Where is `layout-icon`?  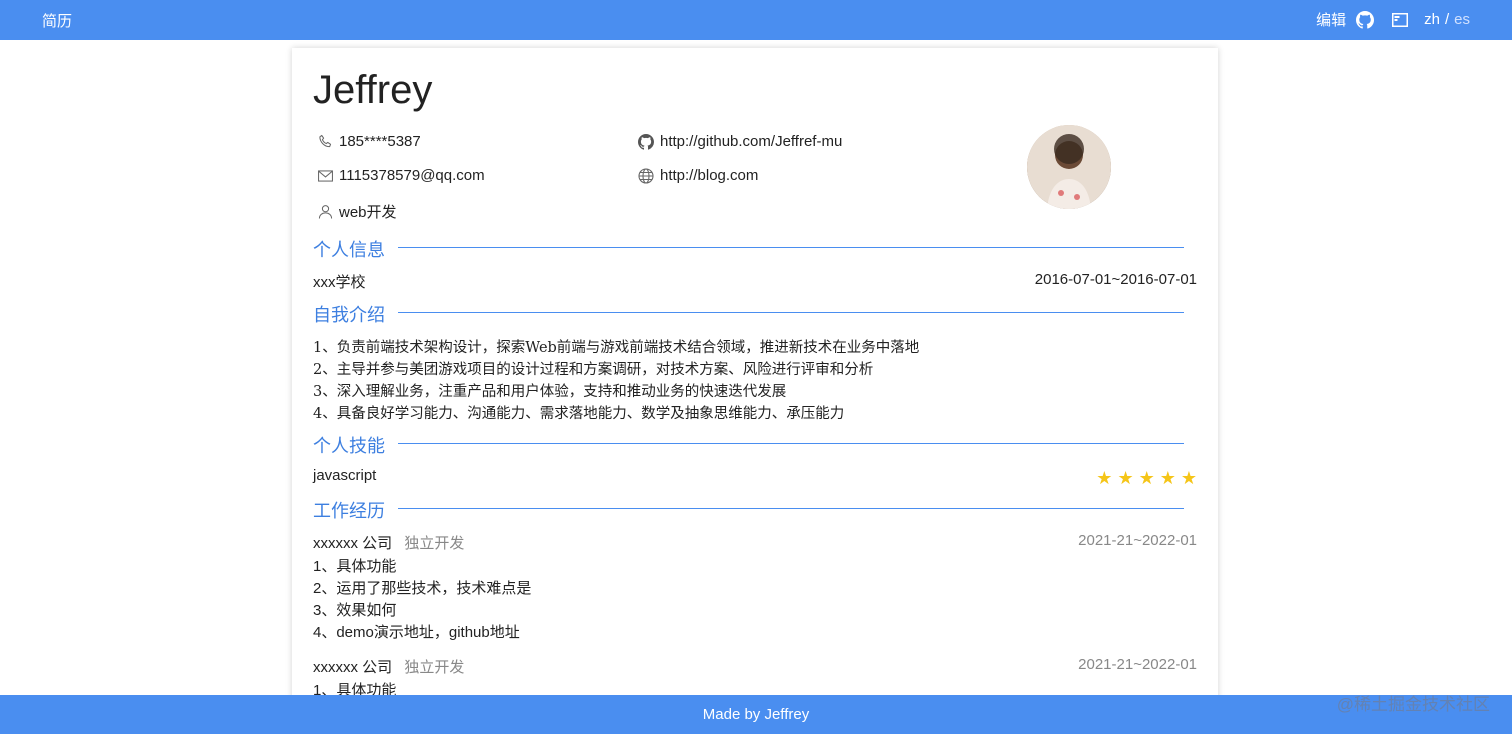 layout-icon is located at coordinates (1400, 19).